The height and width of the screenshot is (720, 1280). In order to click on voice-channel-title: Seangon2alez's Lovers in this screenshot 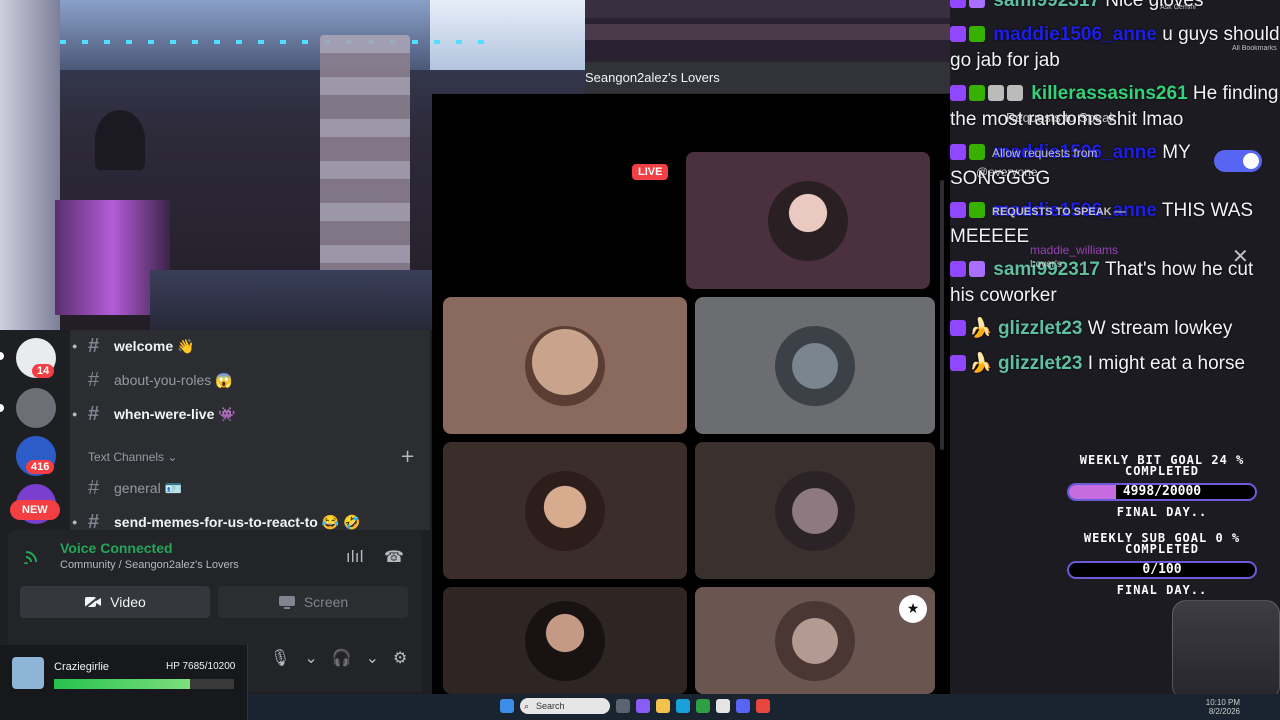, I will do `click(652, 77)`.